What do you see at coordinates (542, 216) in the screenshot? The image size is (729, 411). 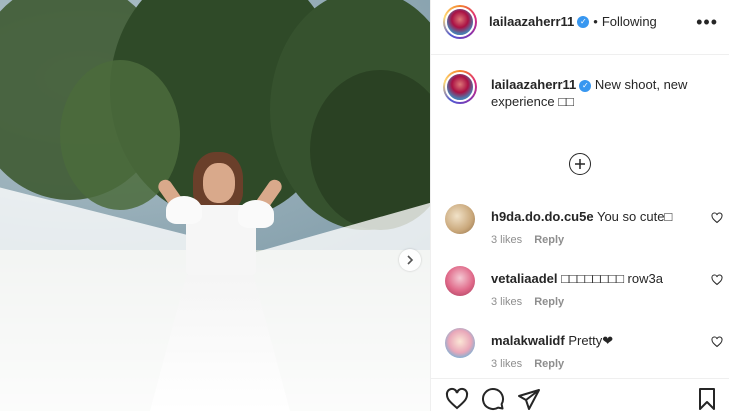 I see `commenter-username: h9da.do.do.cu5e` at bounding box center [542, 216].